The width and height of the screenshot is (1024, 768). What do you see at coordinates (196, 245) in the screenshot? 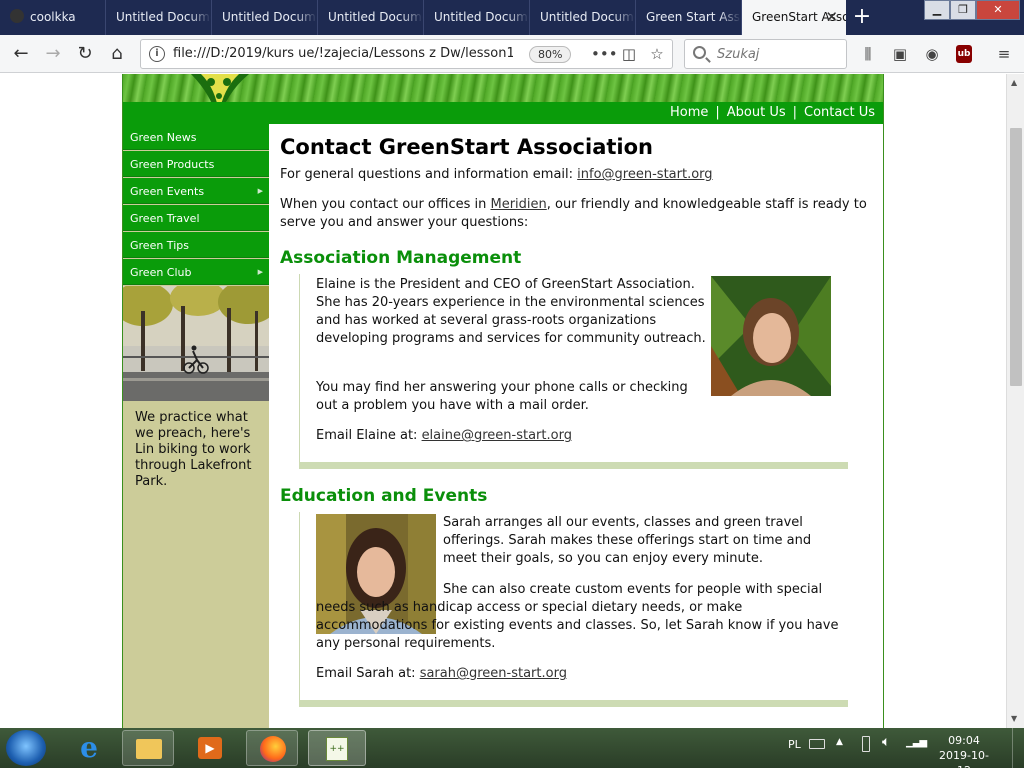
I see `sidebar-item-green-tips: Green Tips` at bounding box center [196, 245].